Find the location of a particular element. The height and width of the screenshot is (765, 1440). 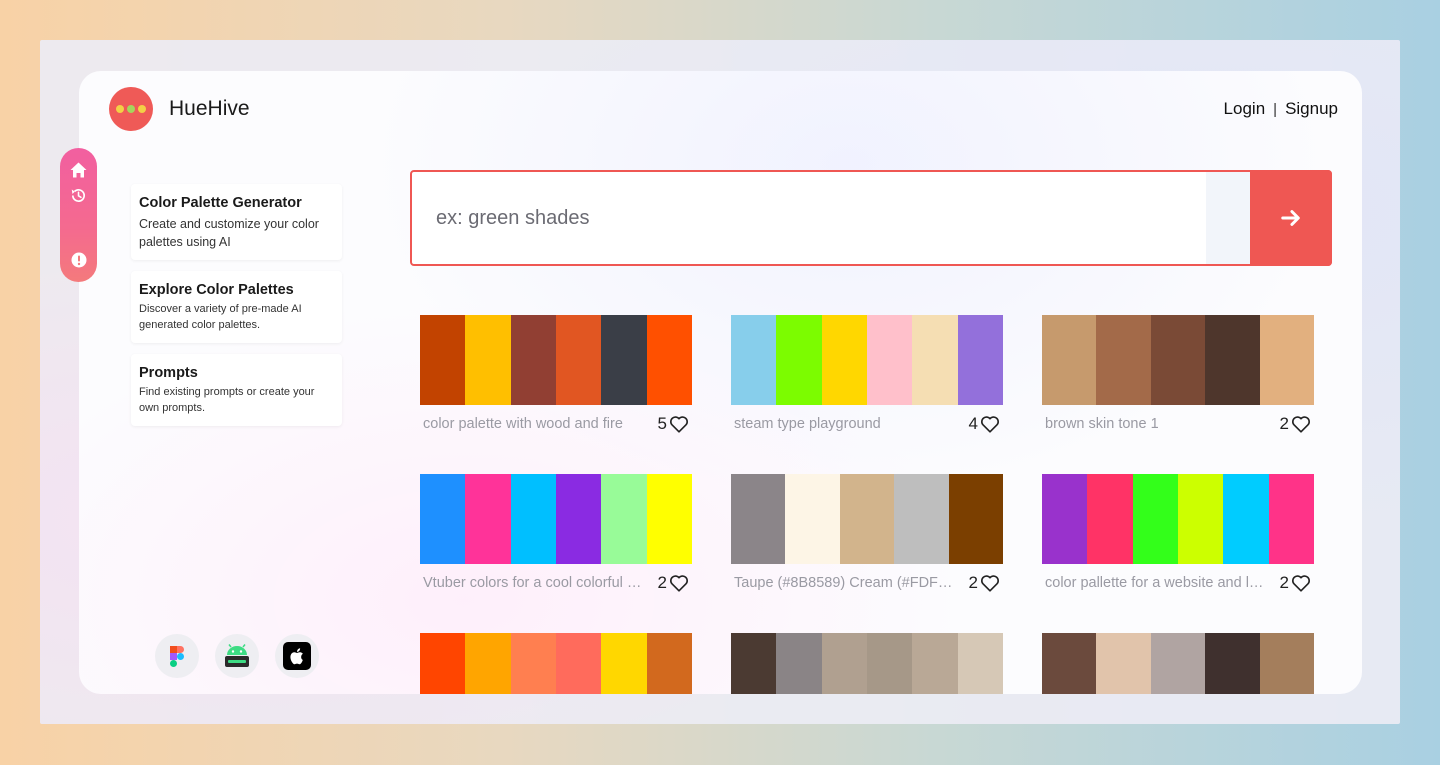

android-link is located at coordinates (237, 656).